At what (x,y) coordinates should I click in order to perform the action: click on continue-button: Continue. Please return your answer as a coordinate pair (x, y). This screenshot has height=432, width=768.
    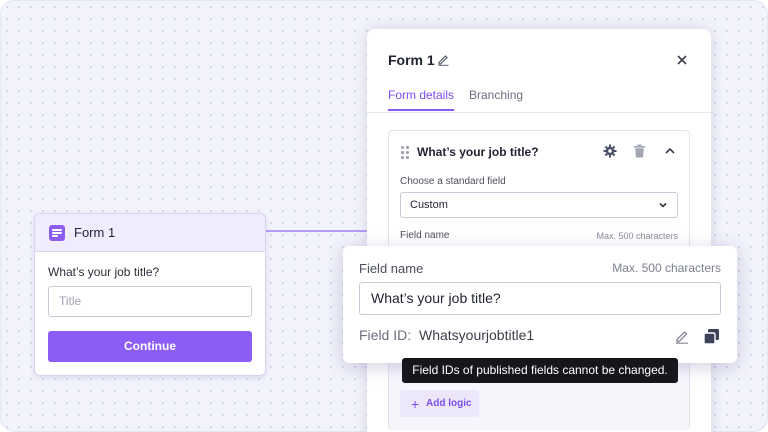
    Looking at the image, I should click on (150, 346).